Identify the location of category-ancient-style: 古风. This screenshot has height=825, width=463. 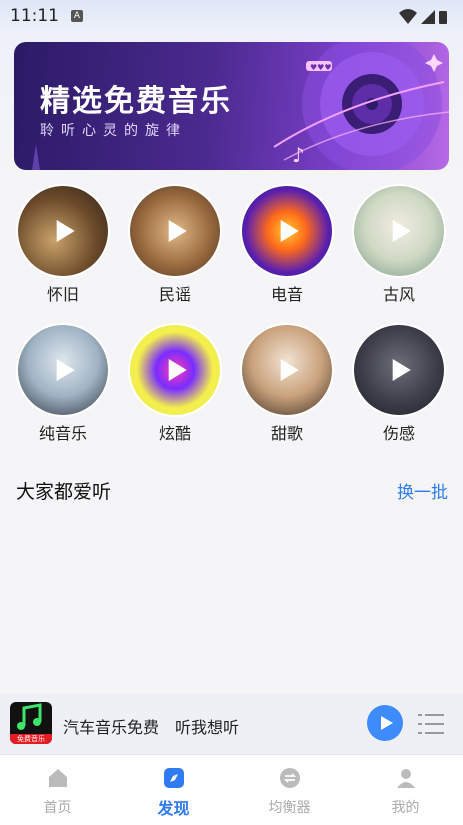
(399, 245).